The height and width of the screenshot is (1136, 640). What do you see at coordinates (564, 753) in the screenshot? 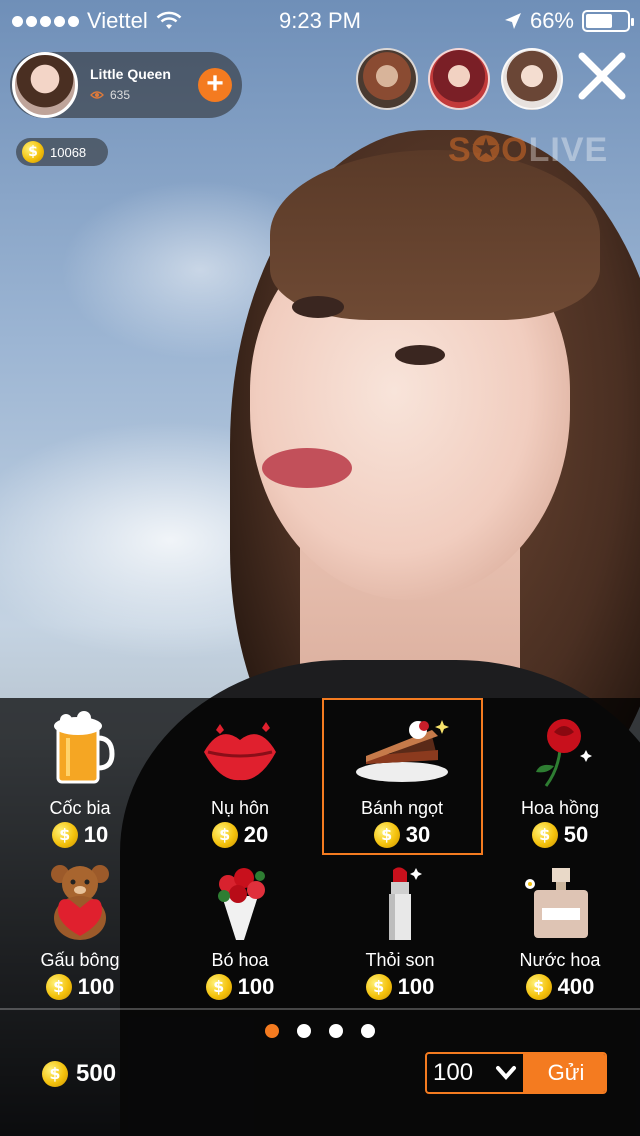
I see `rose-icon` at bounding box center [564, 753].